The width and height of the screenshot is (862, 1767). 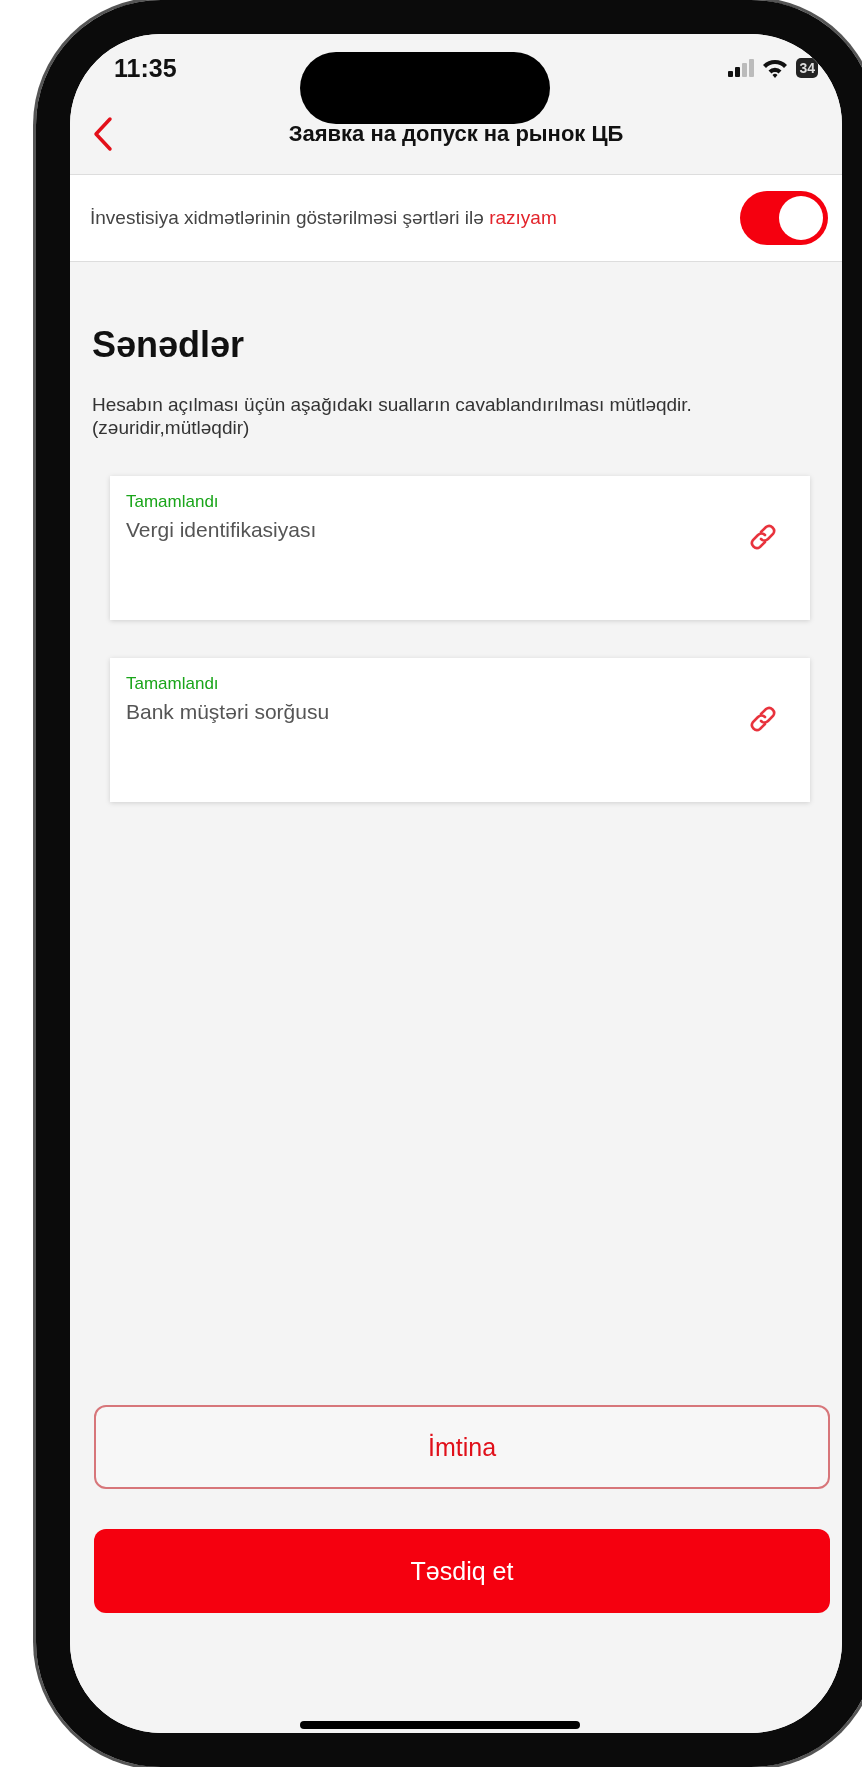 What do you see at coordinates (324, 218) in the screenshot?
I see `agreement-text: İnvestisiya xidmətlərinin göstərilməsi şərtləri ilə razıyam` at bounding box center [324, 218].